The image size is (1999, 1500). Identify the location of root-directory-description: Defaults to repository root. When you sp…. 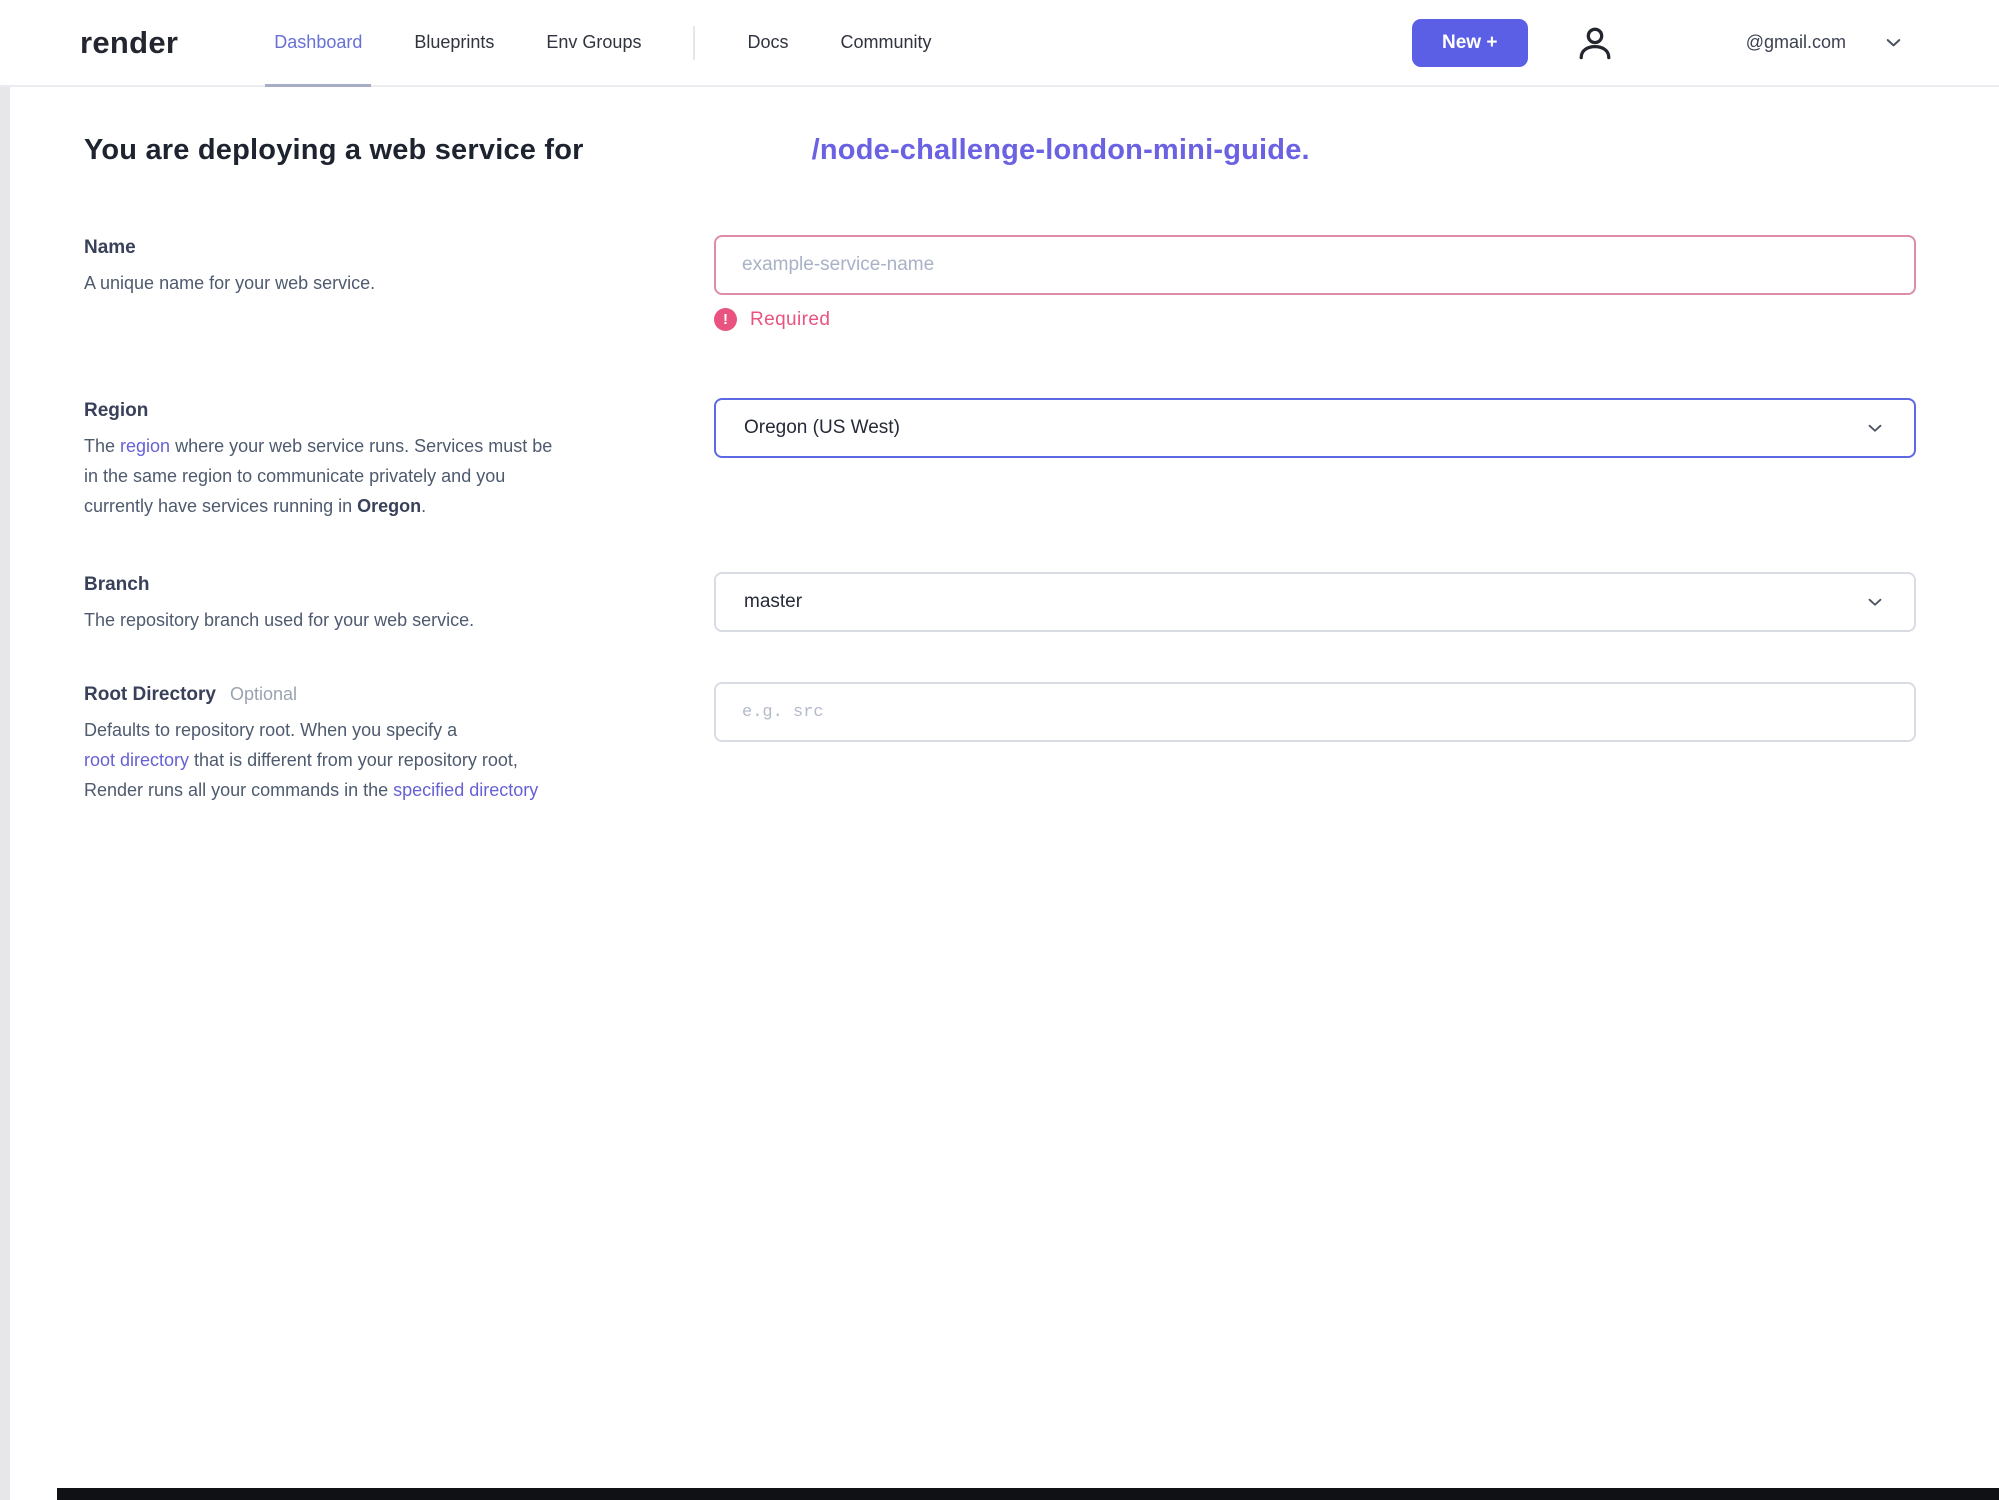
(399, 760).